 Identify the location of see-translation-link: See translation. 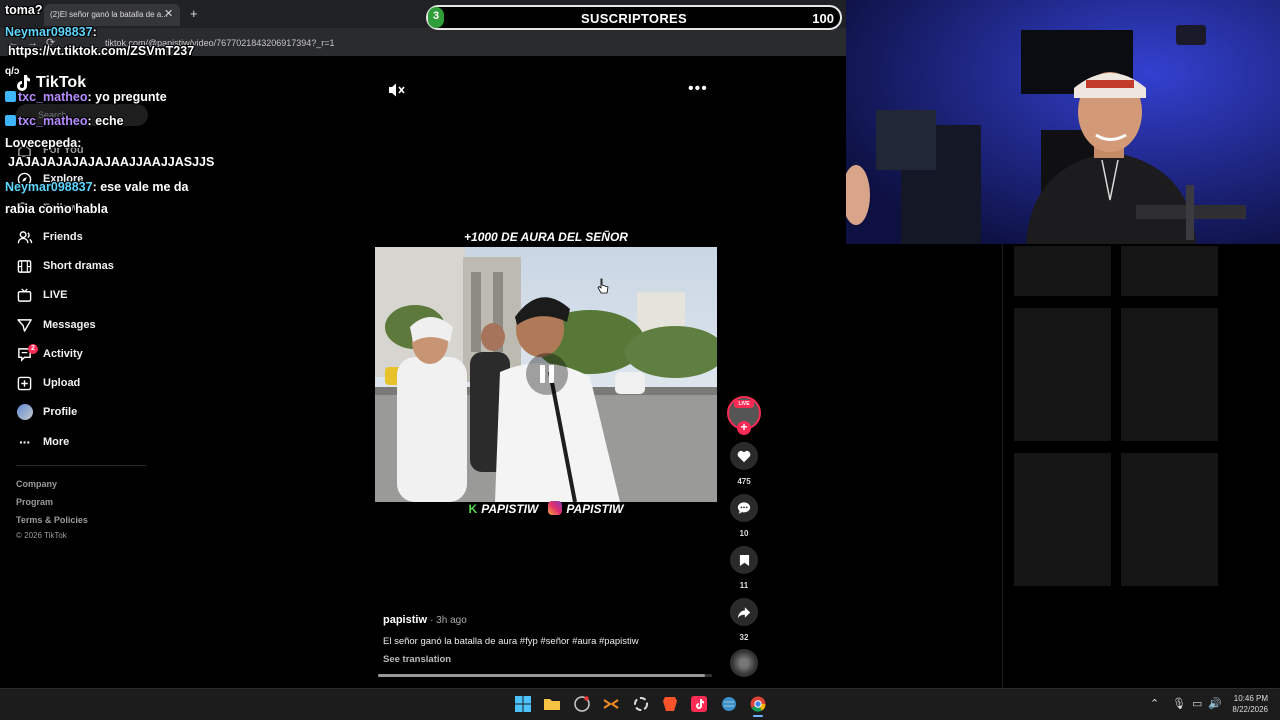
(417, 659).